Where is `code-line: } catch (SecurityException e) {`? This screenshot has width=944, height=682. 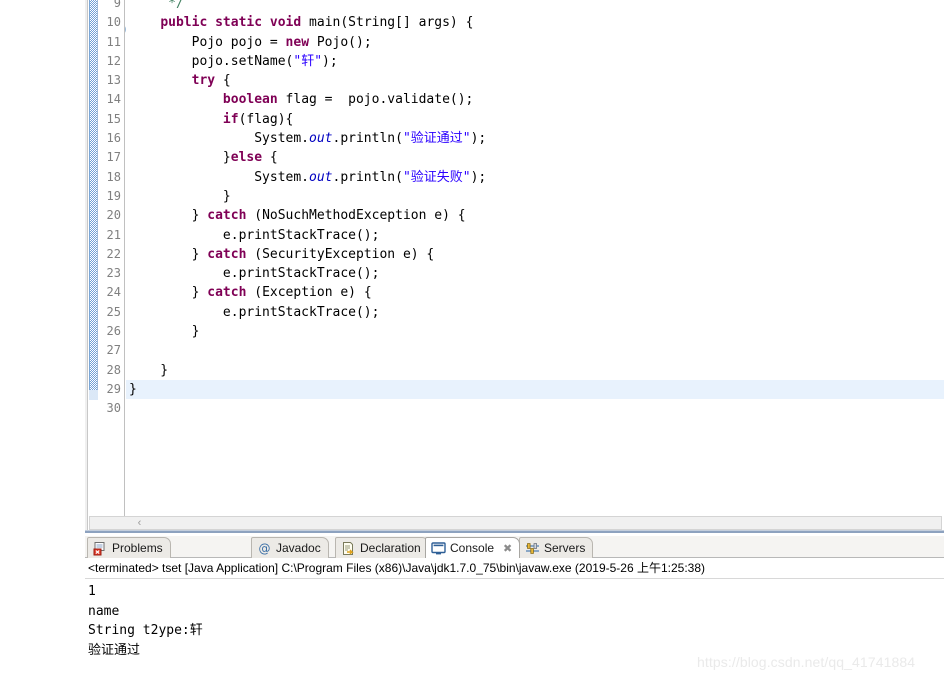
code-line: } catch (SecurityException e) { is located at coordinates (535, 254).